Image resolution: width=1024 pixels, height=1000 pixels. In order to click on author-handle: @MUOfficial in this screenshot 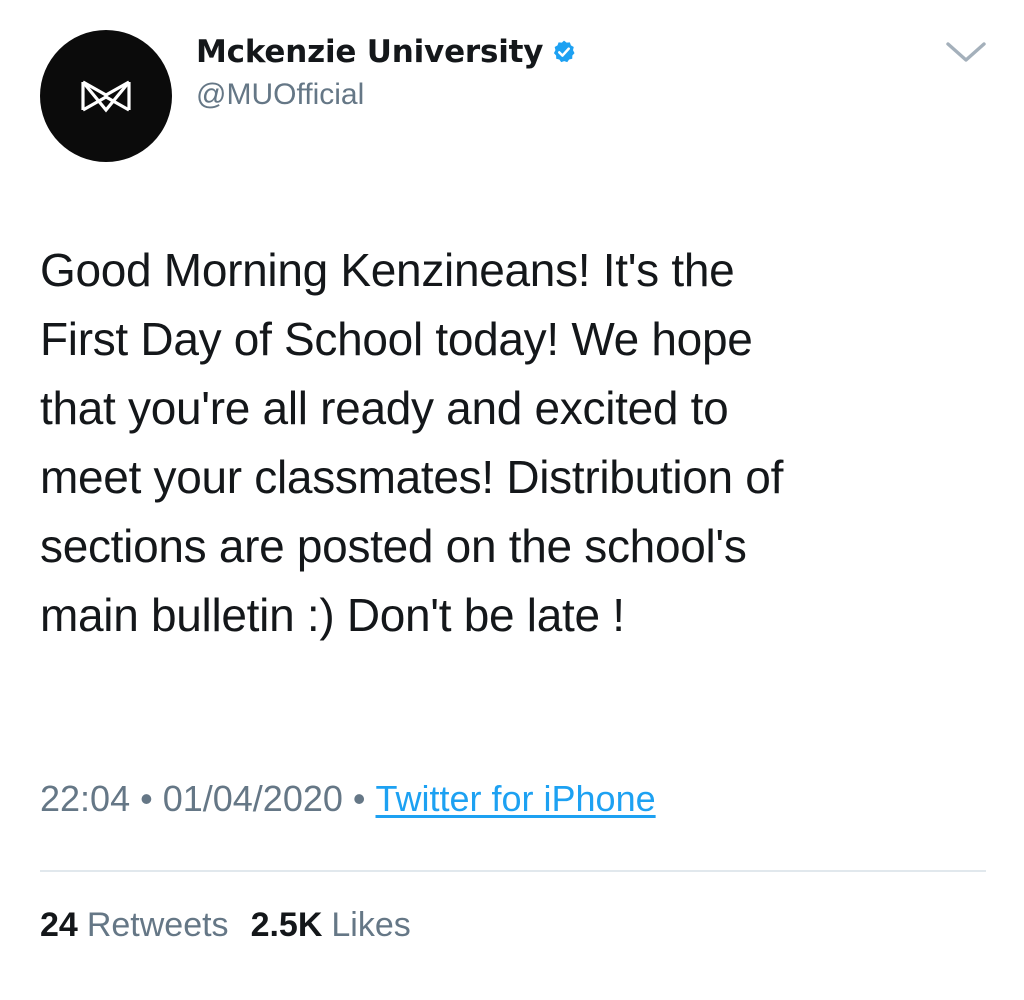, I will do `click(280, 95)`.